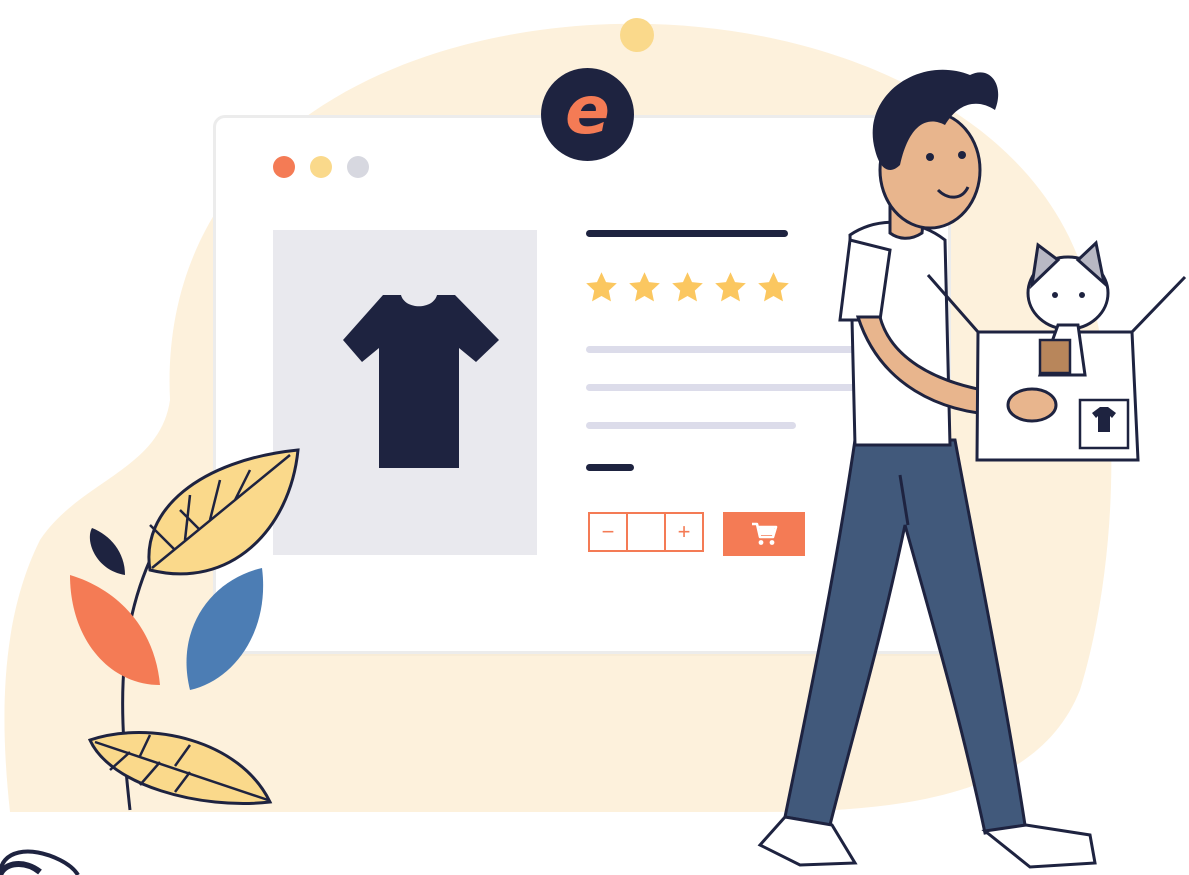  I want to click on quantity-stepper: − +, so click(646, 532).